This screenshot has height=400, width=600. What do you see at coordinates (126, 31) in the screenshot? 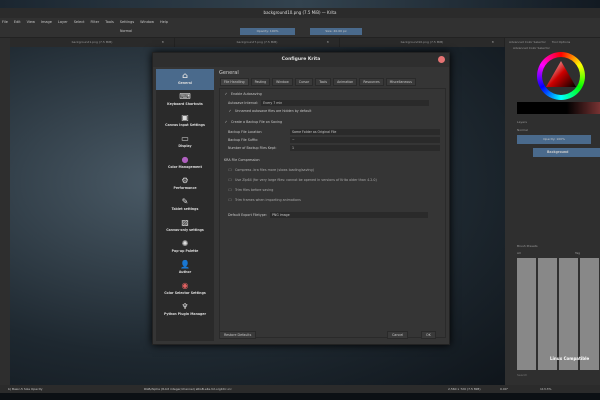
I see `blend-mode-select: Normal` at bounding box center [126, 31].